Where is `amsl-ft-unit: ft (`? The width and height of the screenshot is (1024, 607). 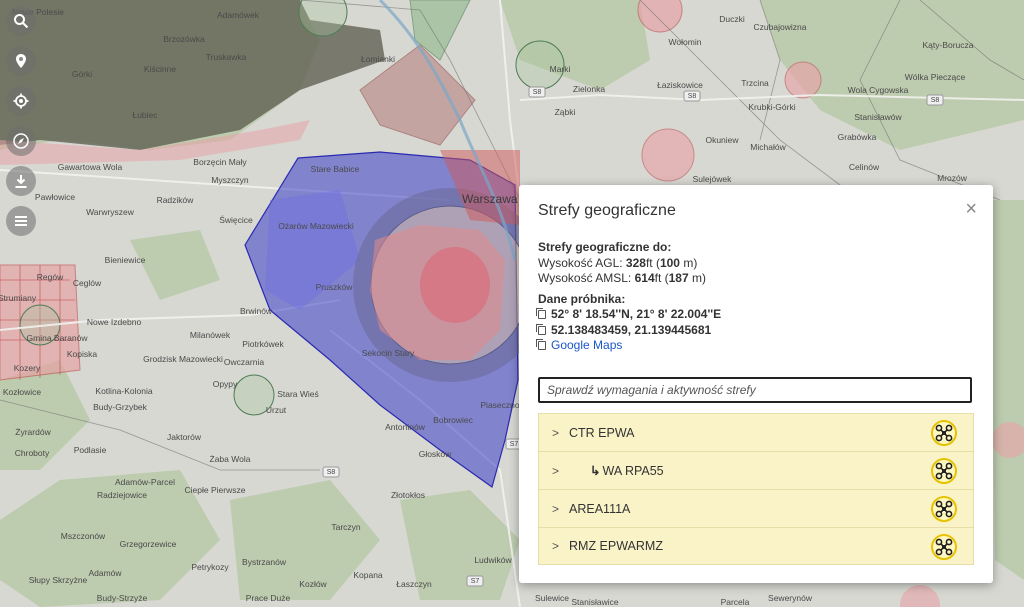 amsl-ft-unit: ft ( is located at coordinates (661, 278).